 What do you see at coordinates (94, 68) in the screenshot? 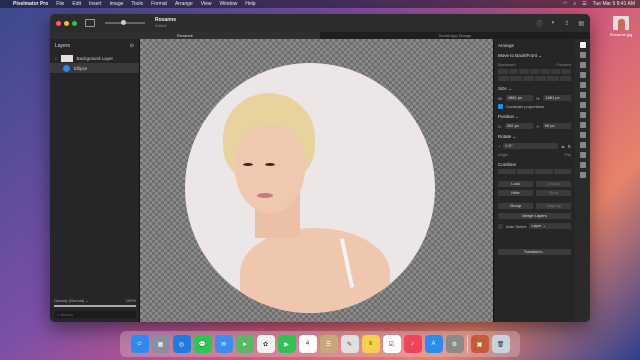
I see `layer-item-ellipse: Ellipse` at bounding box center [94, 68].